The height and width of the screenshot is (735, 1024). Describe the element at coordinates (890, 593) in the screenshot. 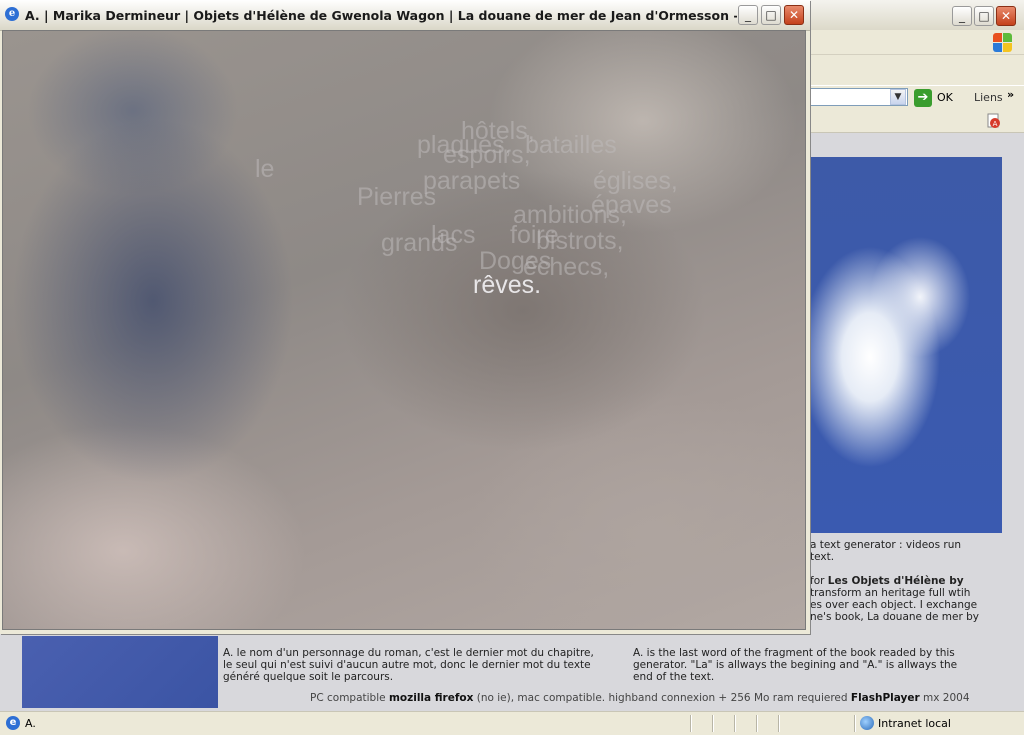

I see `right-text-line: transform an heritage full wtih` at that location.